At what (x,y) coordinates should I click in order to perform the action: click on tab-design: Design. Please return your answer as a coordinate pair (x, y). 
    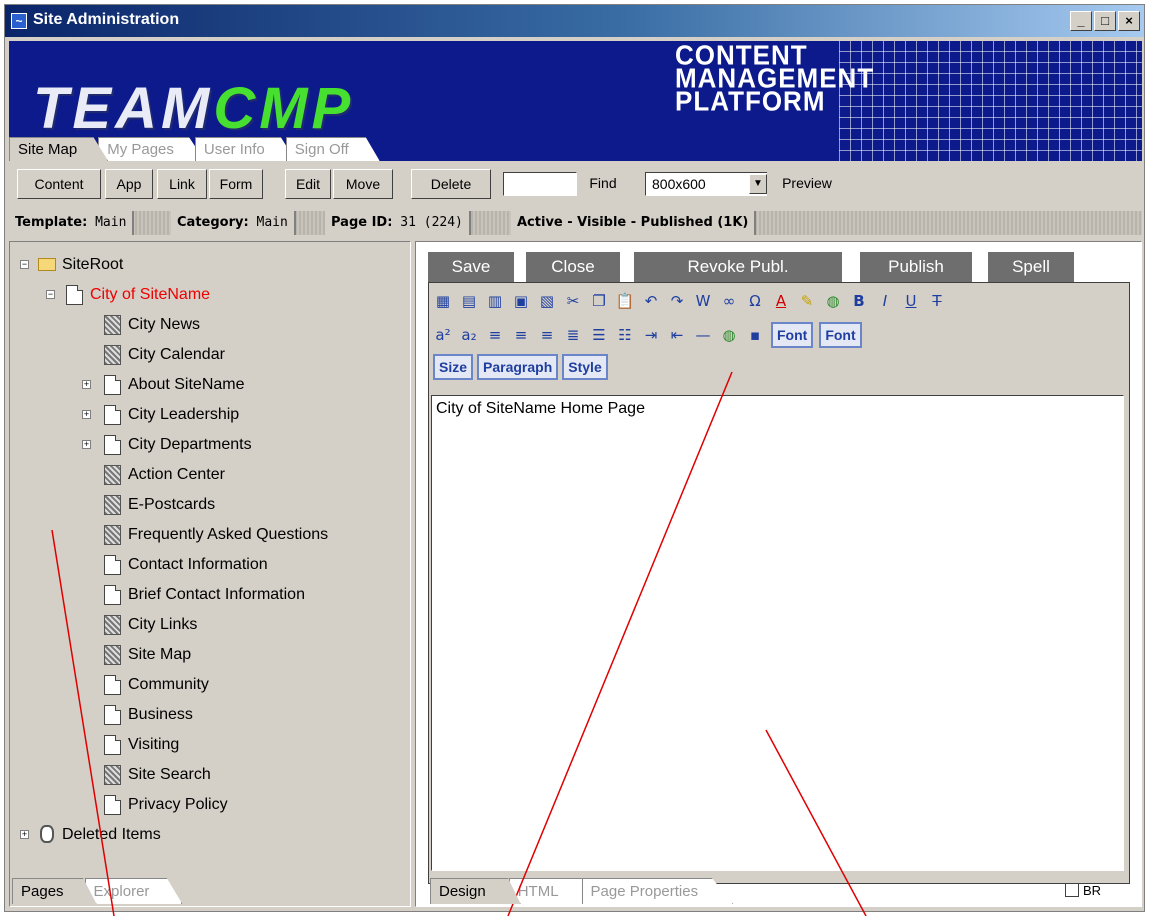
    Looking at the image, I should click on (475, 891).